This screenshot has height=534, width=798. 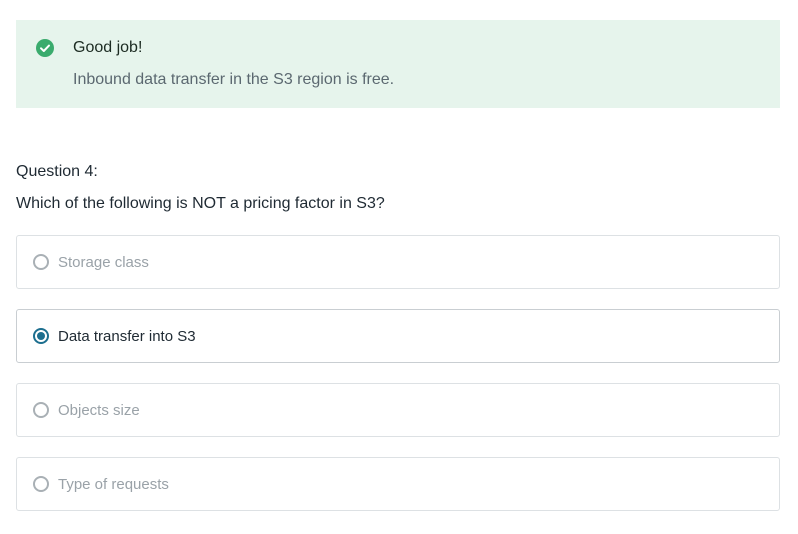 I want to click on answer-option-objects-size: Objects size, so click(x=398, y=410).